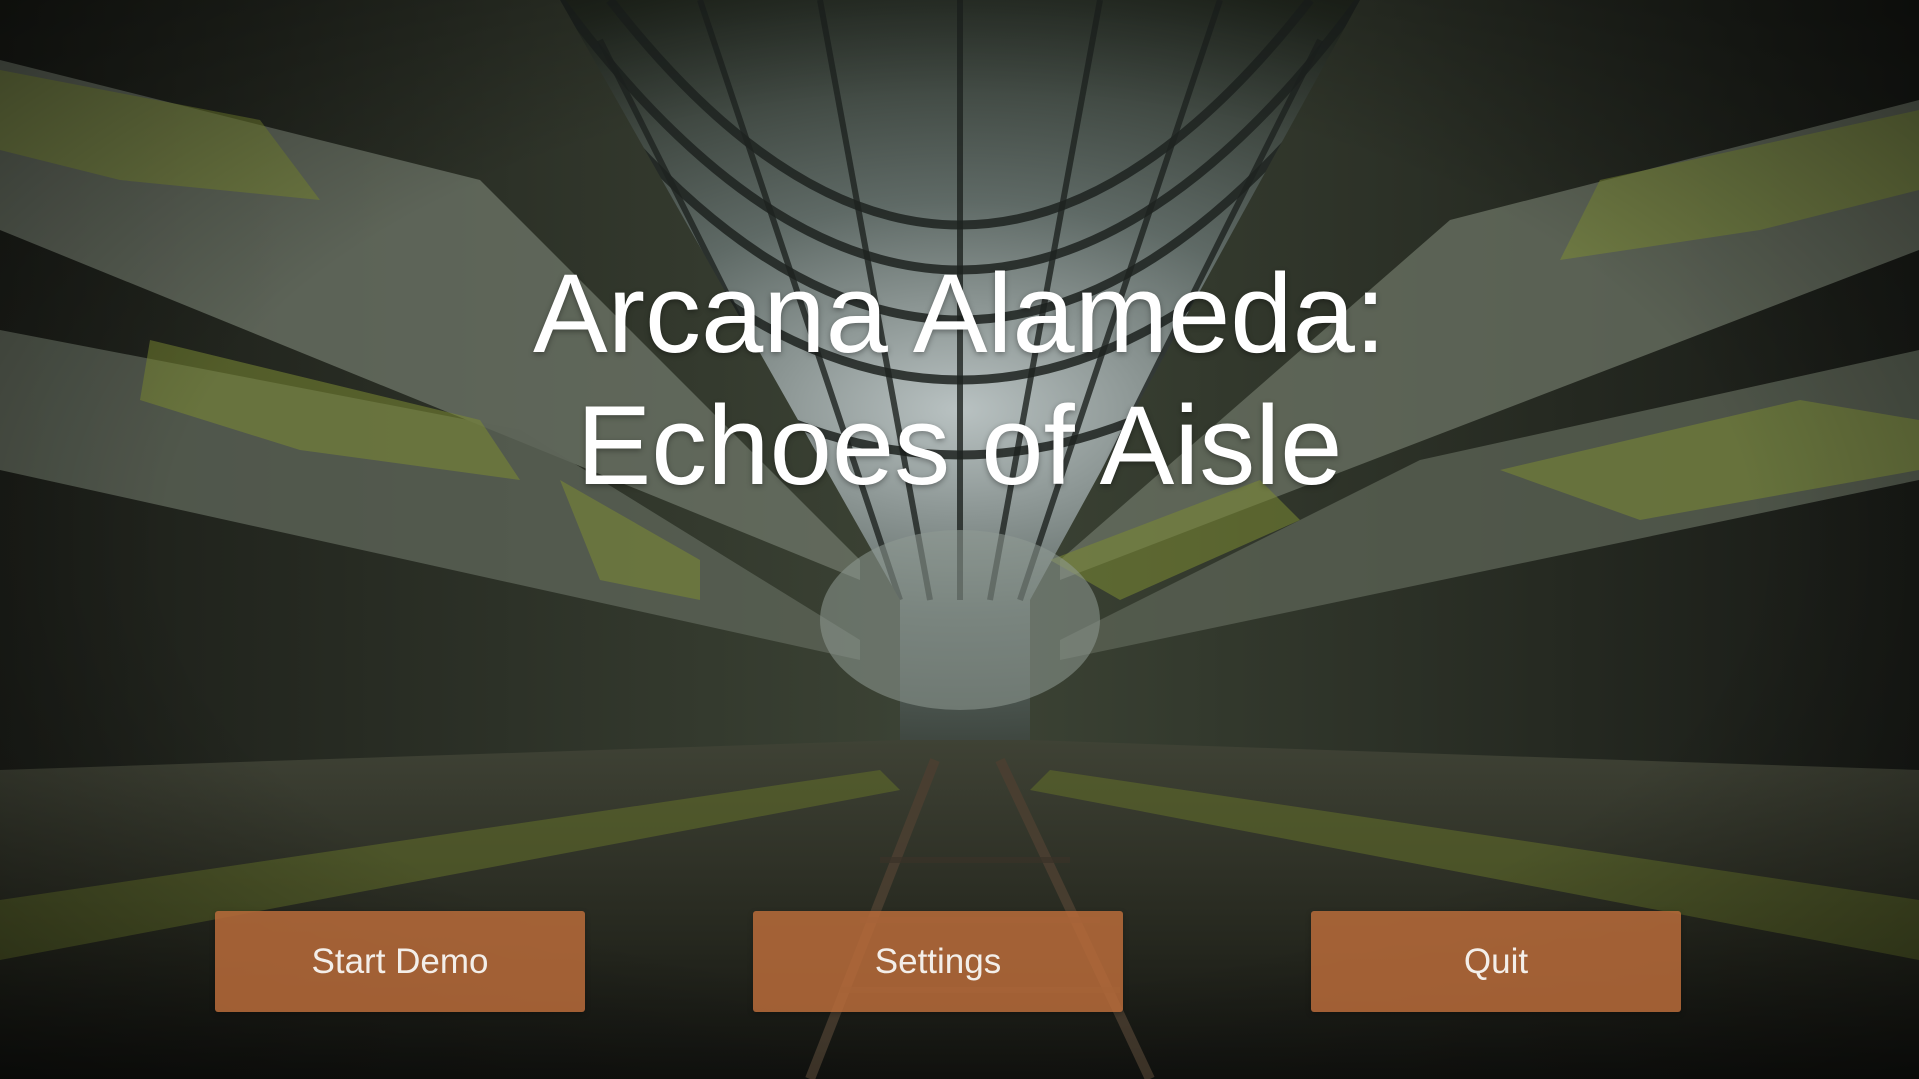  Describe the element at coordinates (959, 313) in the screenshot. I see `title-line-1: Arcana Alameda:` at that location.